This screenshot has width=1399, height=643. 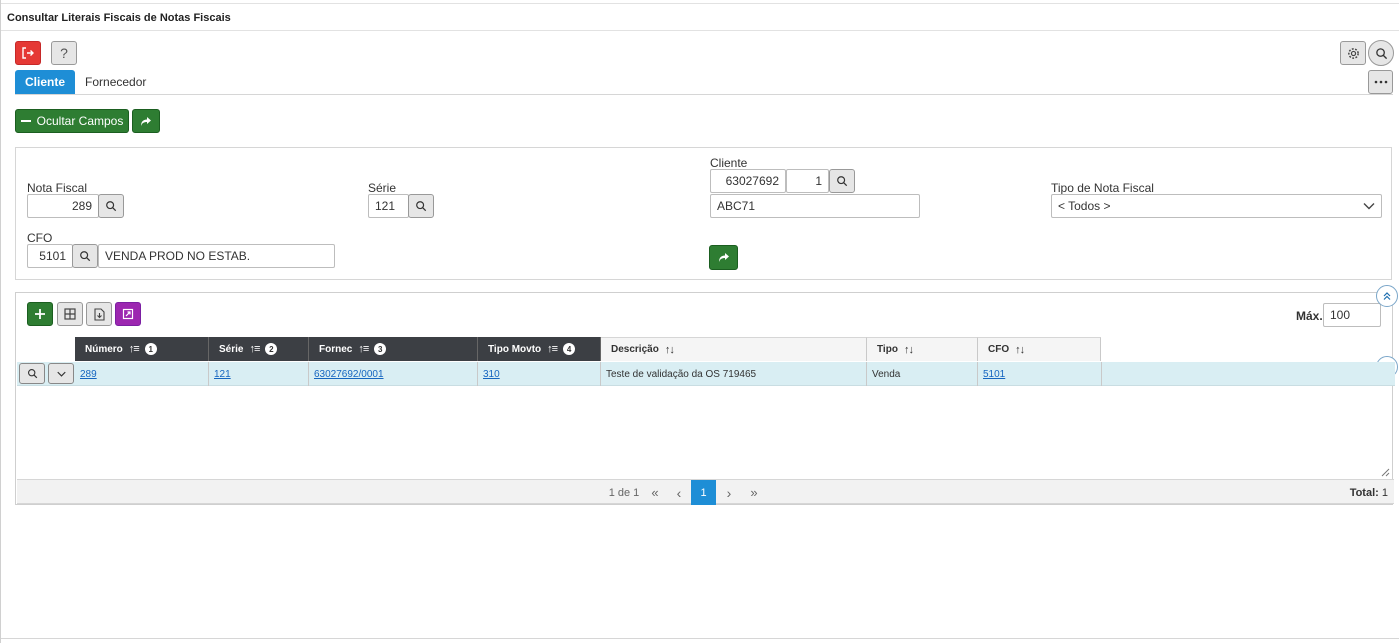 I want to click on cliente-label: Cliente, so click(x=729, y=163).